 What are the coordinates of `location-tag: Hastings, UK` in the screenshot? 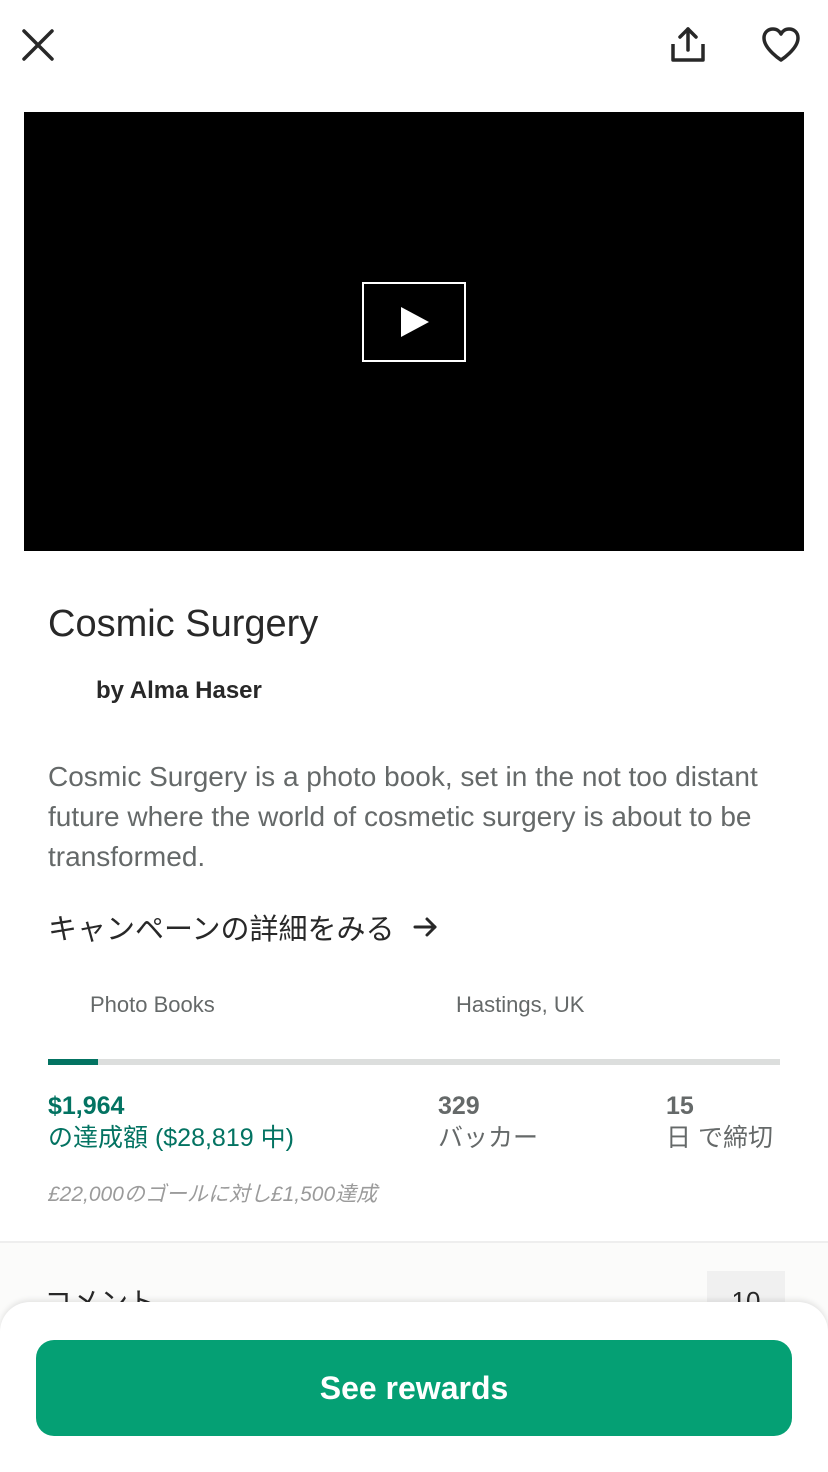 It's located at (520, 1005).